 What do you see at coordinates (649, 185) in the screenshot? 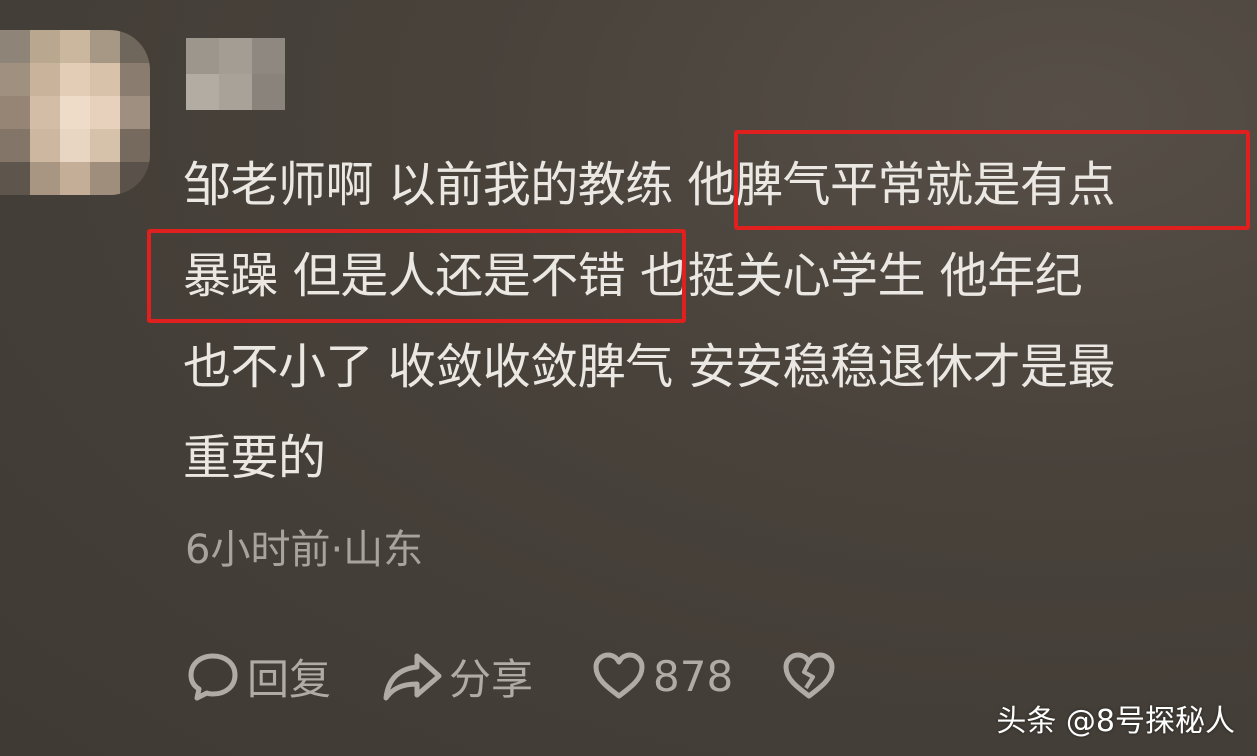
I see `comment-line: 邹老师啊 以前我的教练 他脾气平常就是有点` at bounding box center [649, 185].